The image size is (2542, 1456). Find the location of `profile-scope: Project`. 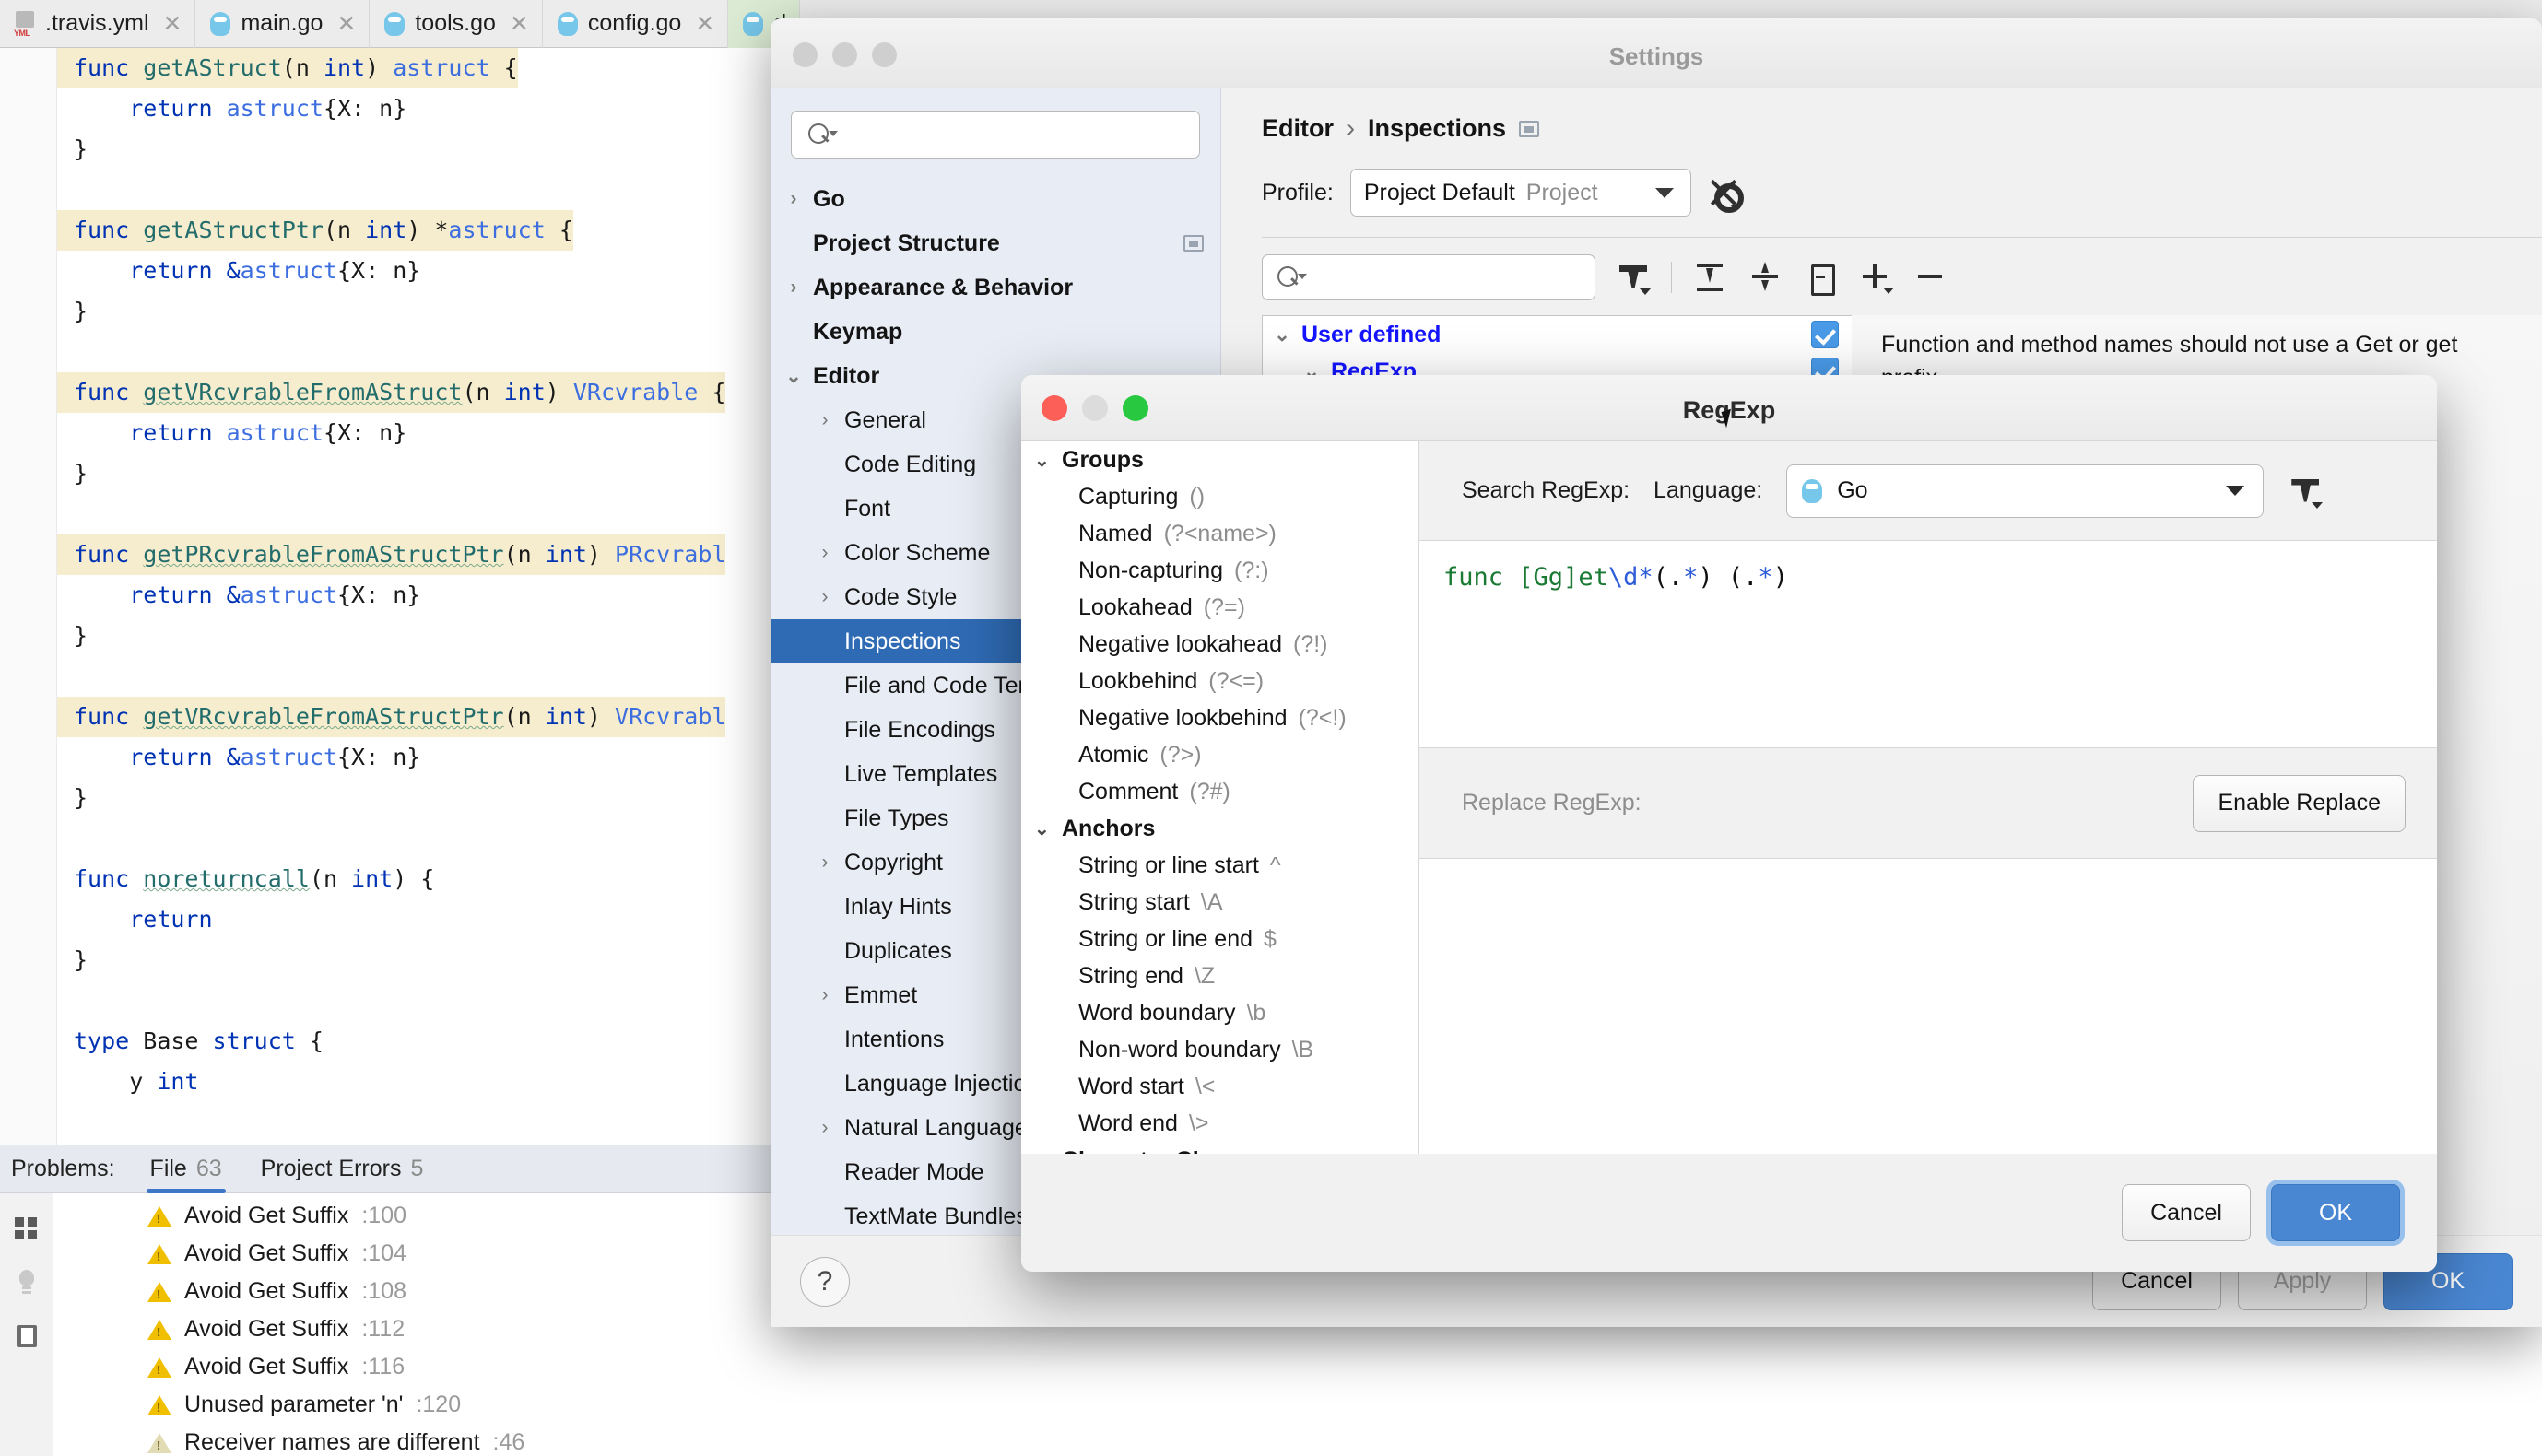

profile-scope: Project is located at coordinates (1561, 192).